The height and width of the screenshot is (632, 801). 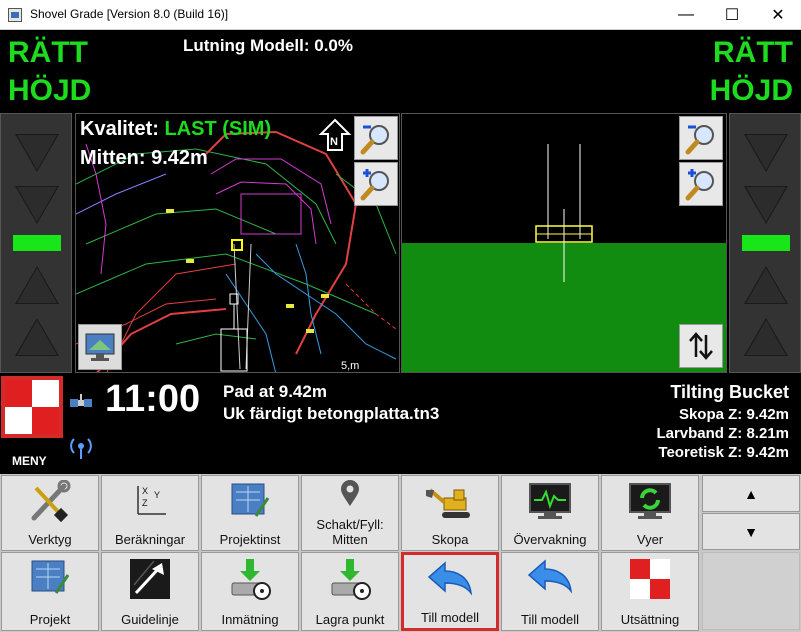 I want to click on project-button: Projekt, so click(x=50, y=591).